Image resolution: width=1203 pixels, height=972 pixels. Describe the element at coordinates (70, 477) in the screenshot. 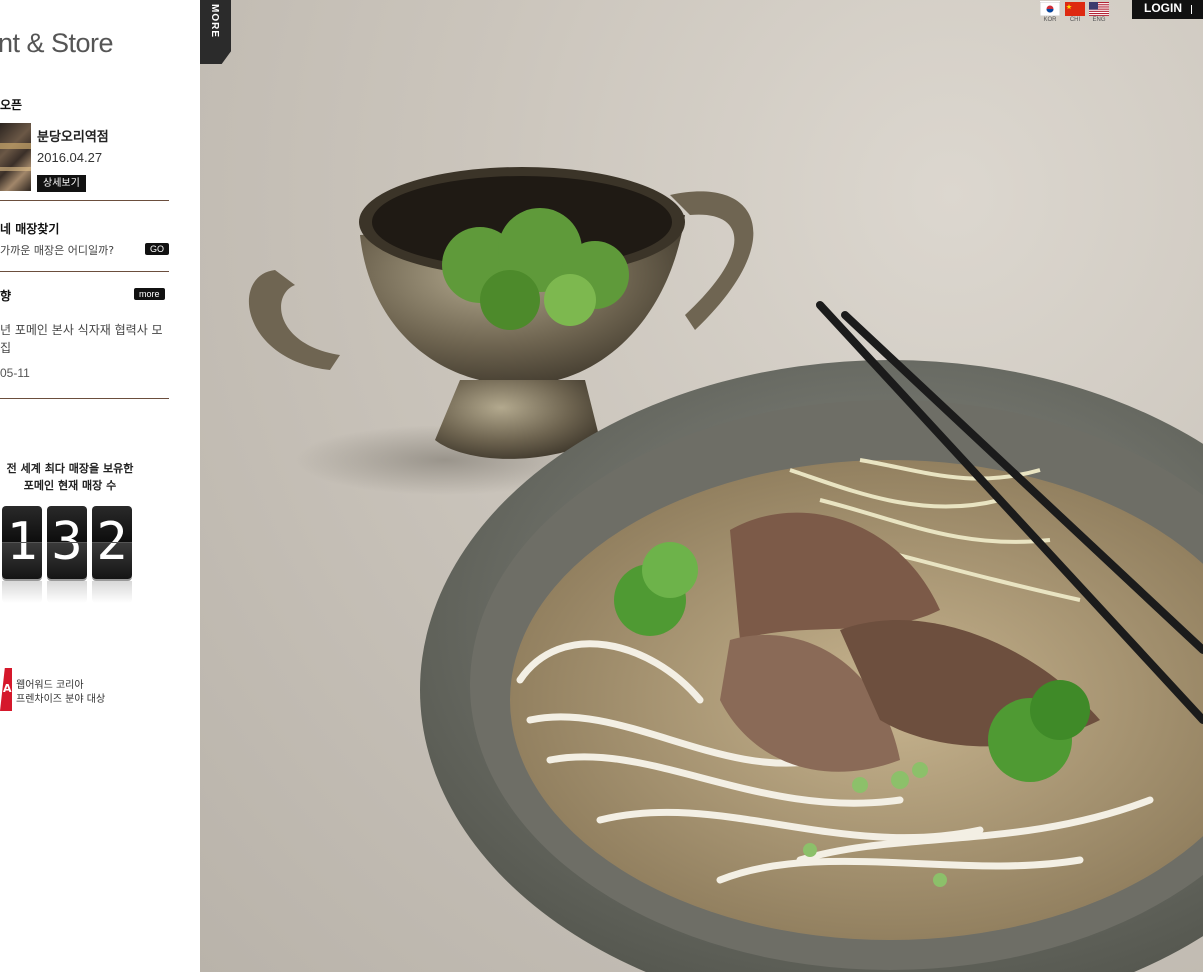

I see `store-count-label: 전 세계 최다 매장을 보유한 포메인 현재 매장 수` at that location.